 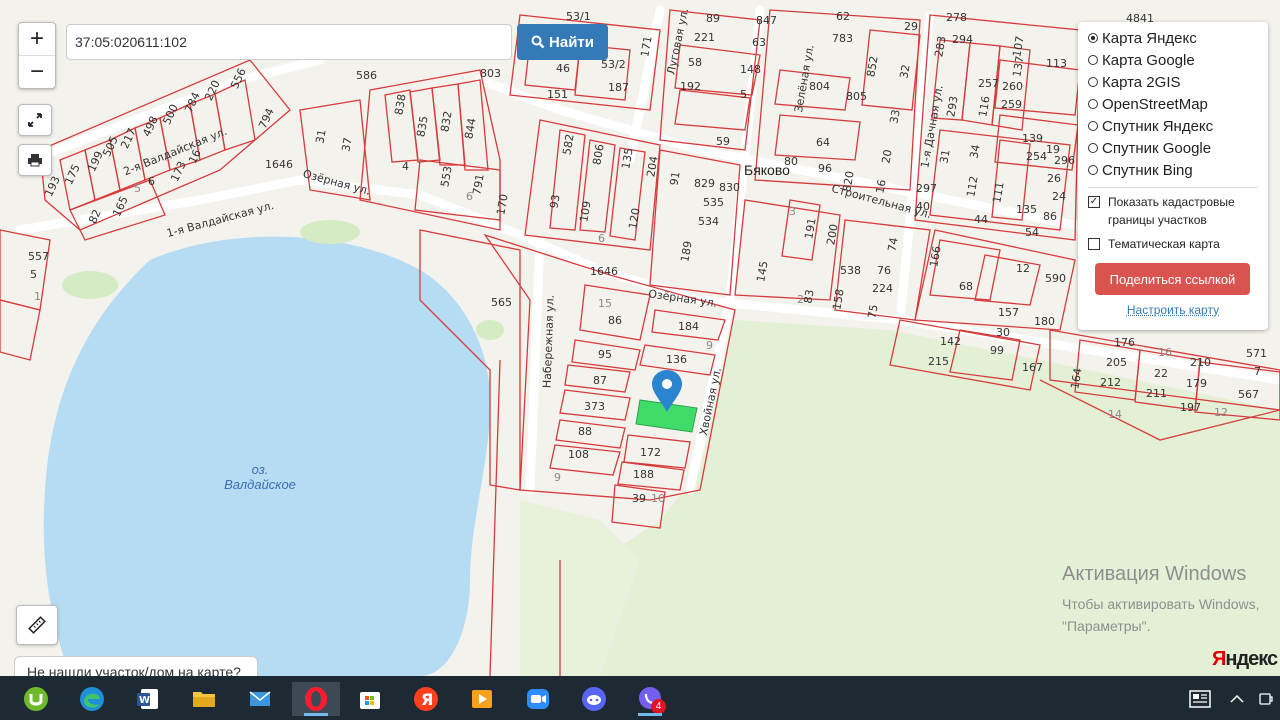 I want to click on configure-map-link: Настроить карту, so click(x=1173, y=310).